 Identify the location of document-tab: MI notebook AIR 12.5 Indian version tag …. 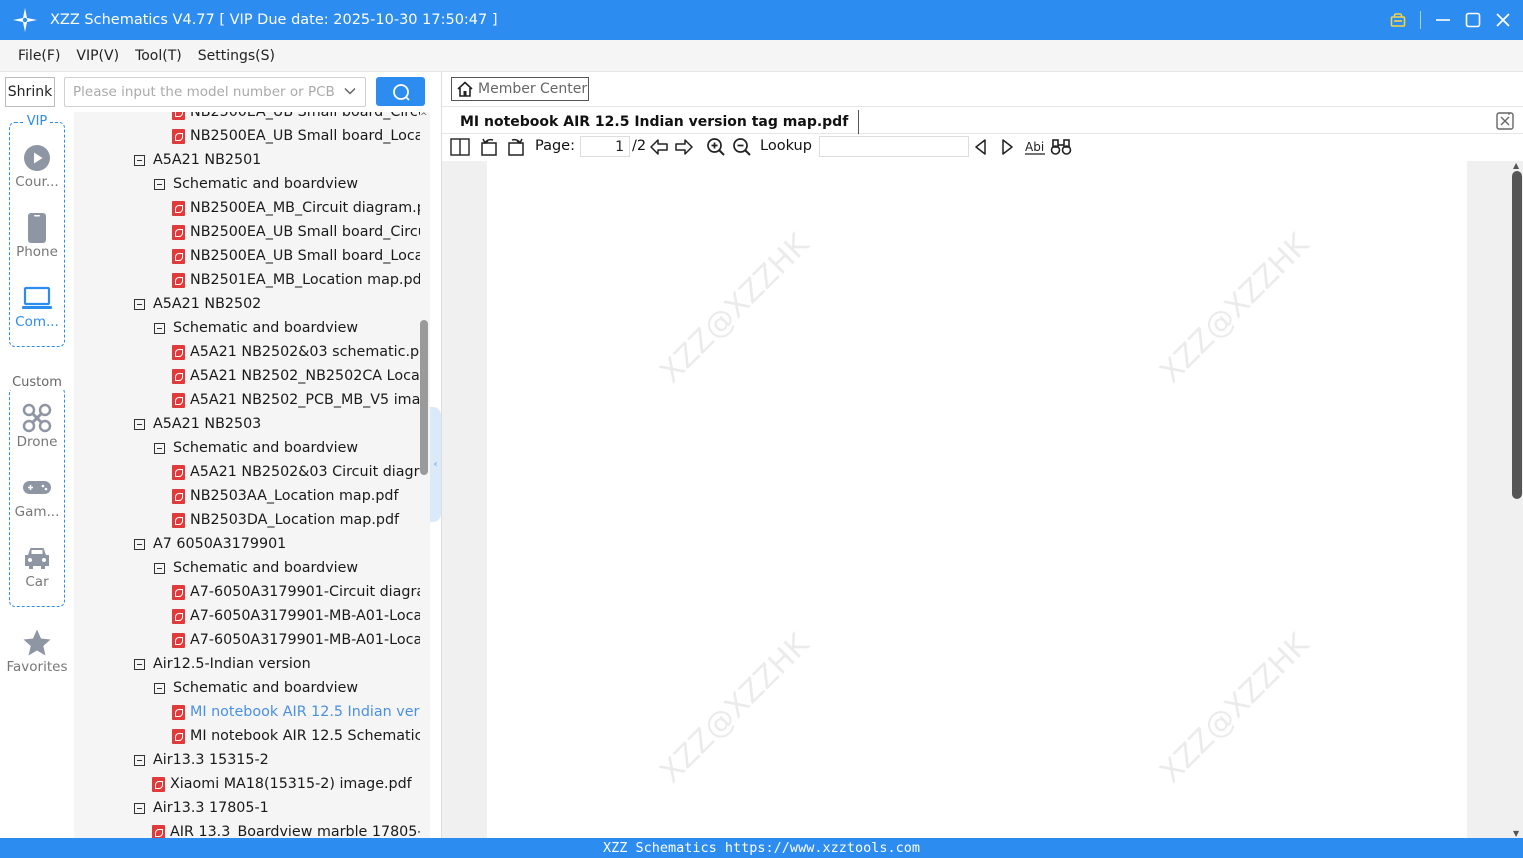
(655, 122).